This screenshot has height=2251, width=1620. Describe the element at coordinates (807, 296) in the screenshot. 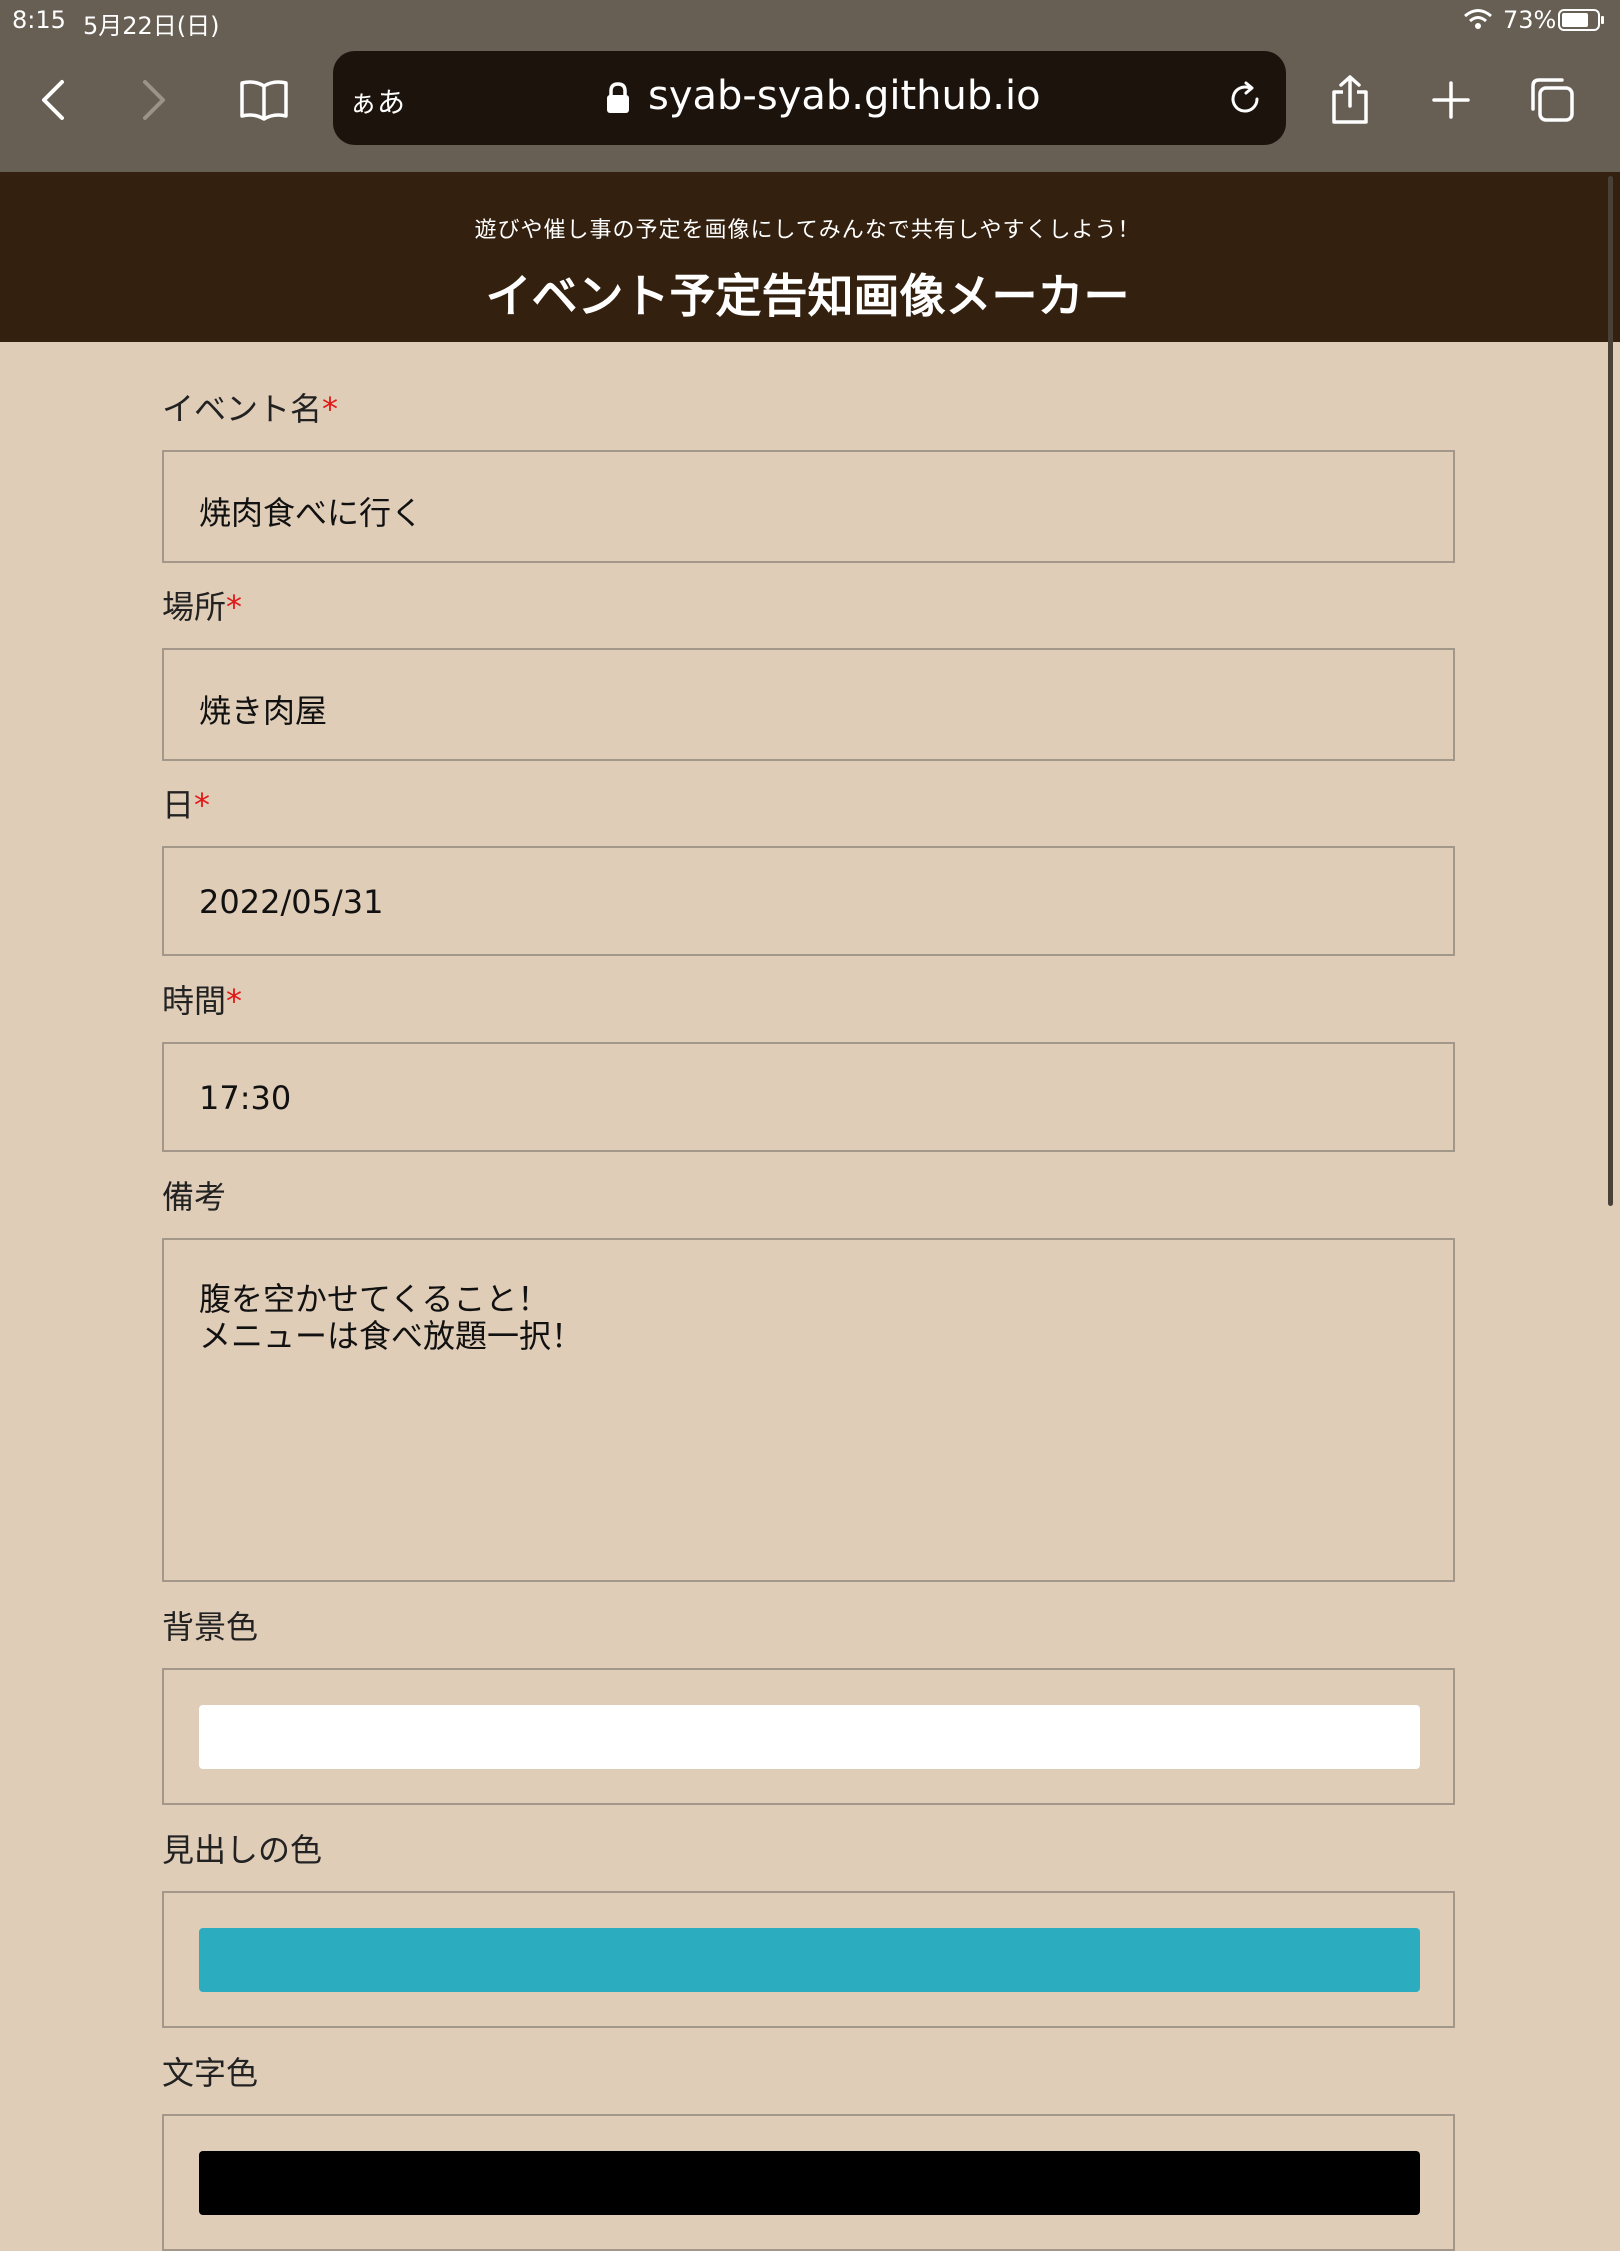

I see `page-title: イベント予定告知画像メーカー` at that location.